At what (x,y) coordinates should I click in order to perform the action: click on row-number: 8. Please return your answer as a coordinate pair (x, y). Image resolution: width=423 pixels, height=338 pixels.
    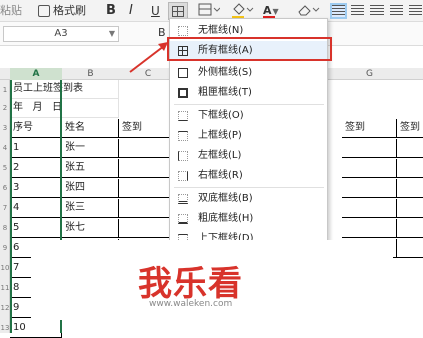
    Looking at the image, I should click on (5, 228).